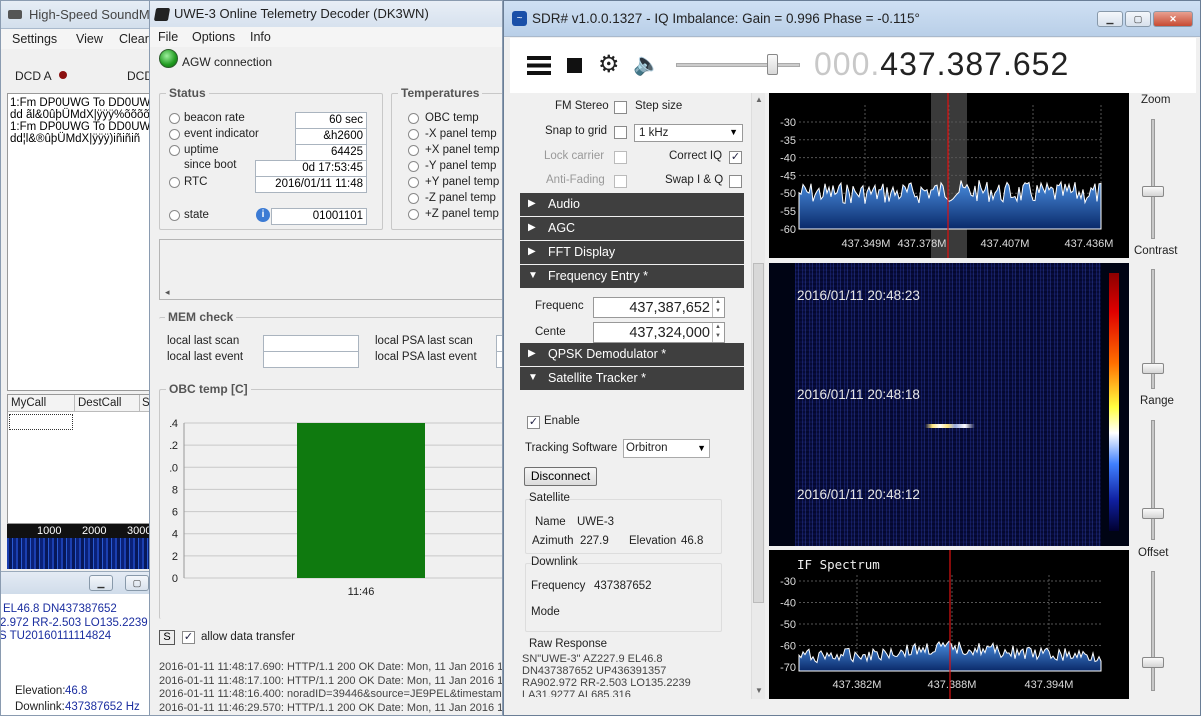 This screenshot has height=716, width=1201. Describe the element at coordinates (28, 403) in the screenshot. I see `col-mycall: MyCall` at that location.